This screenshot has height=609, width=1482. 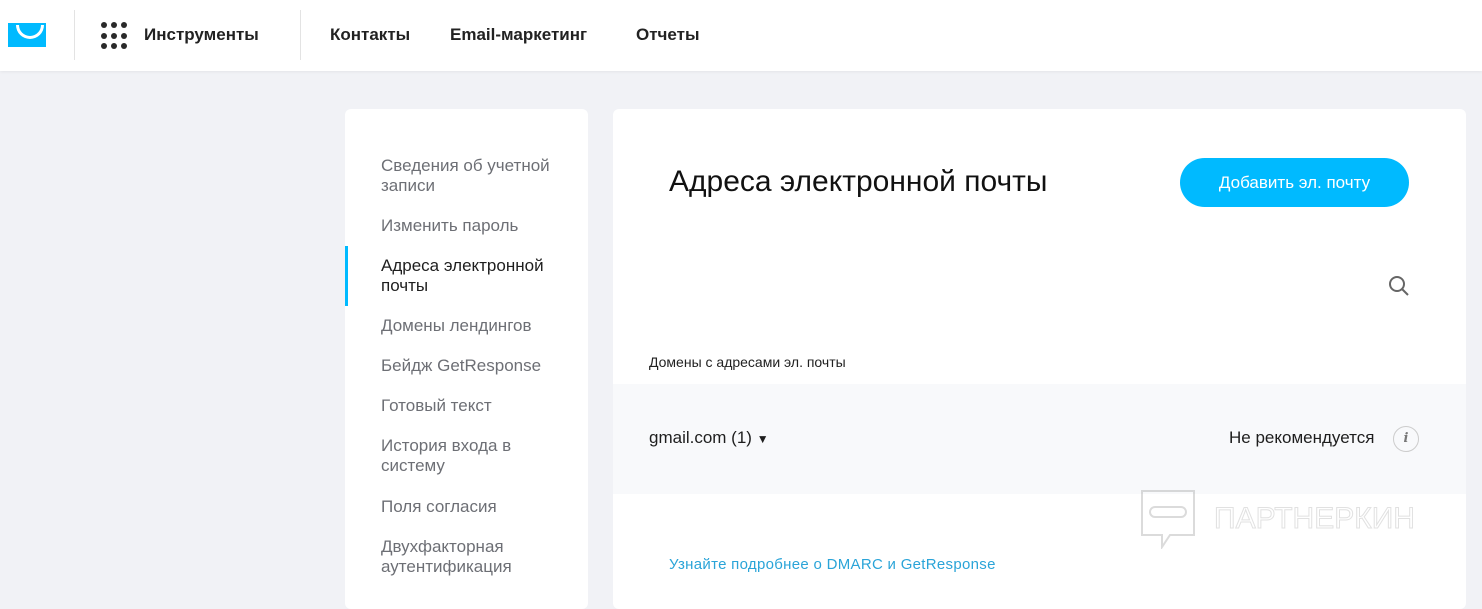 What do you see at coordinates (762, 439) in the screenshot?
I see `caret-down-icon: ▼` at bounding box center [762, 439].